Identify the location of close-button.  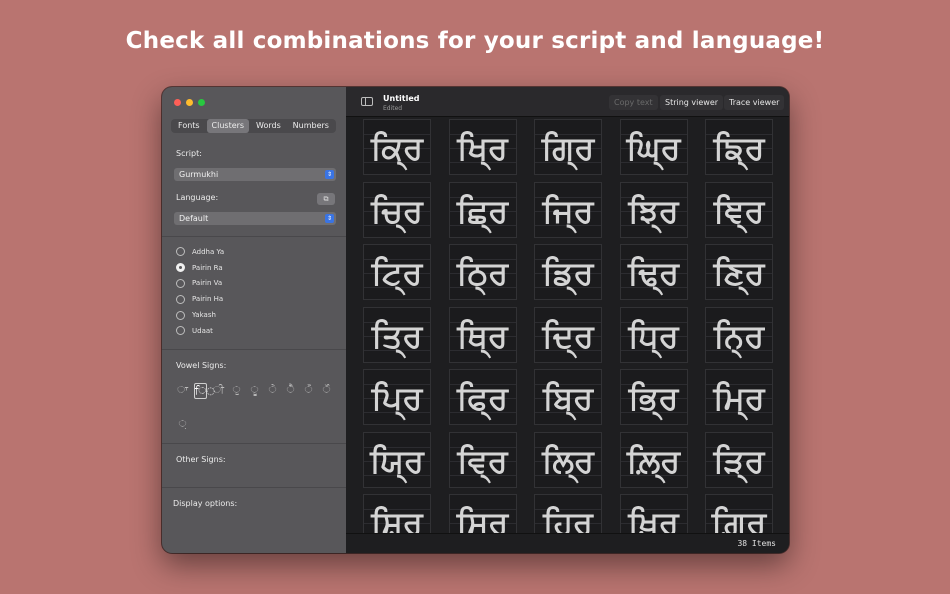
(177, 102).